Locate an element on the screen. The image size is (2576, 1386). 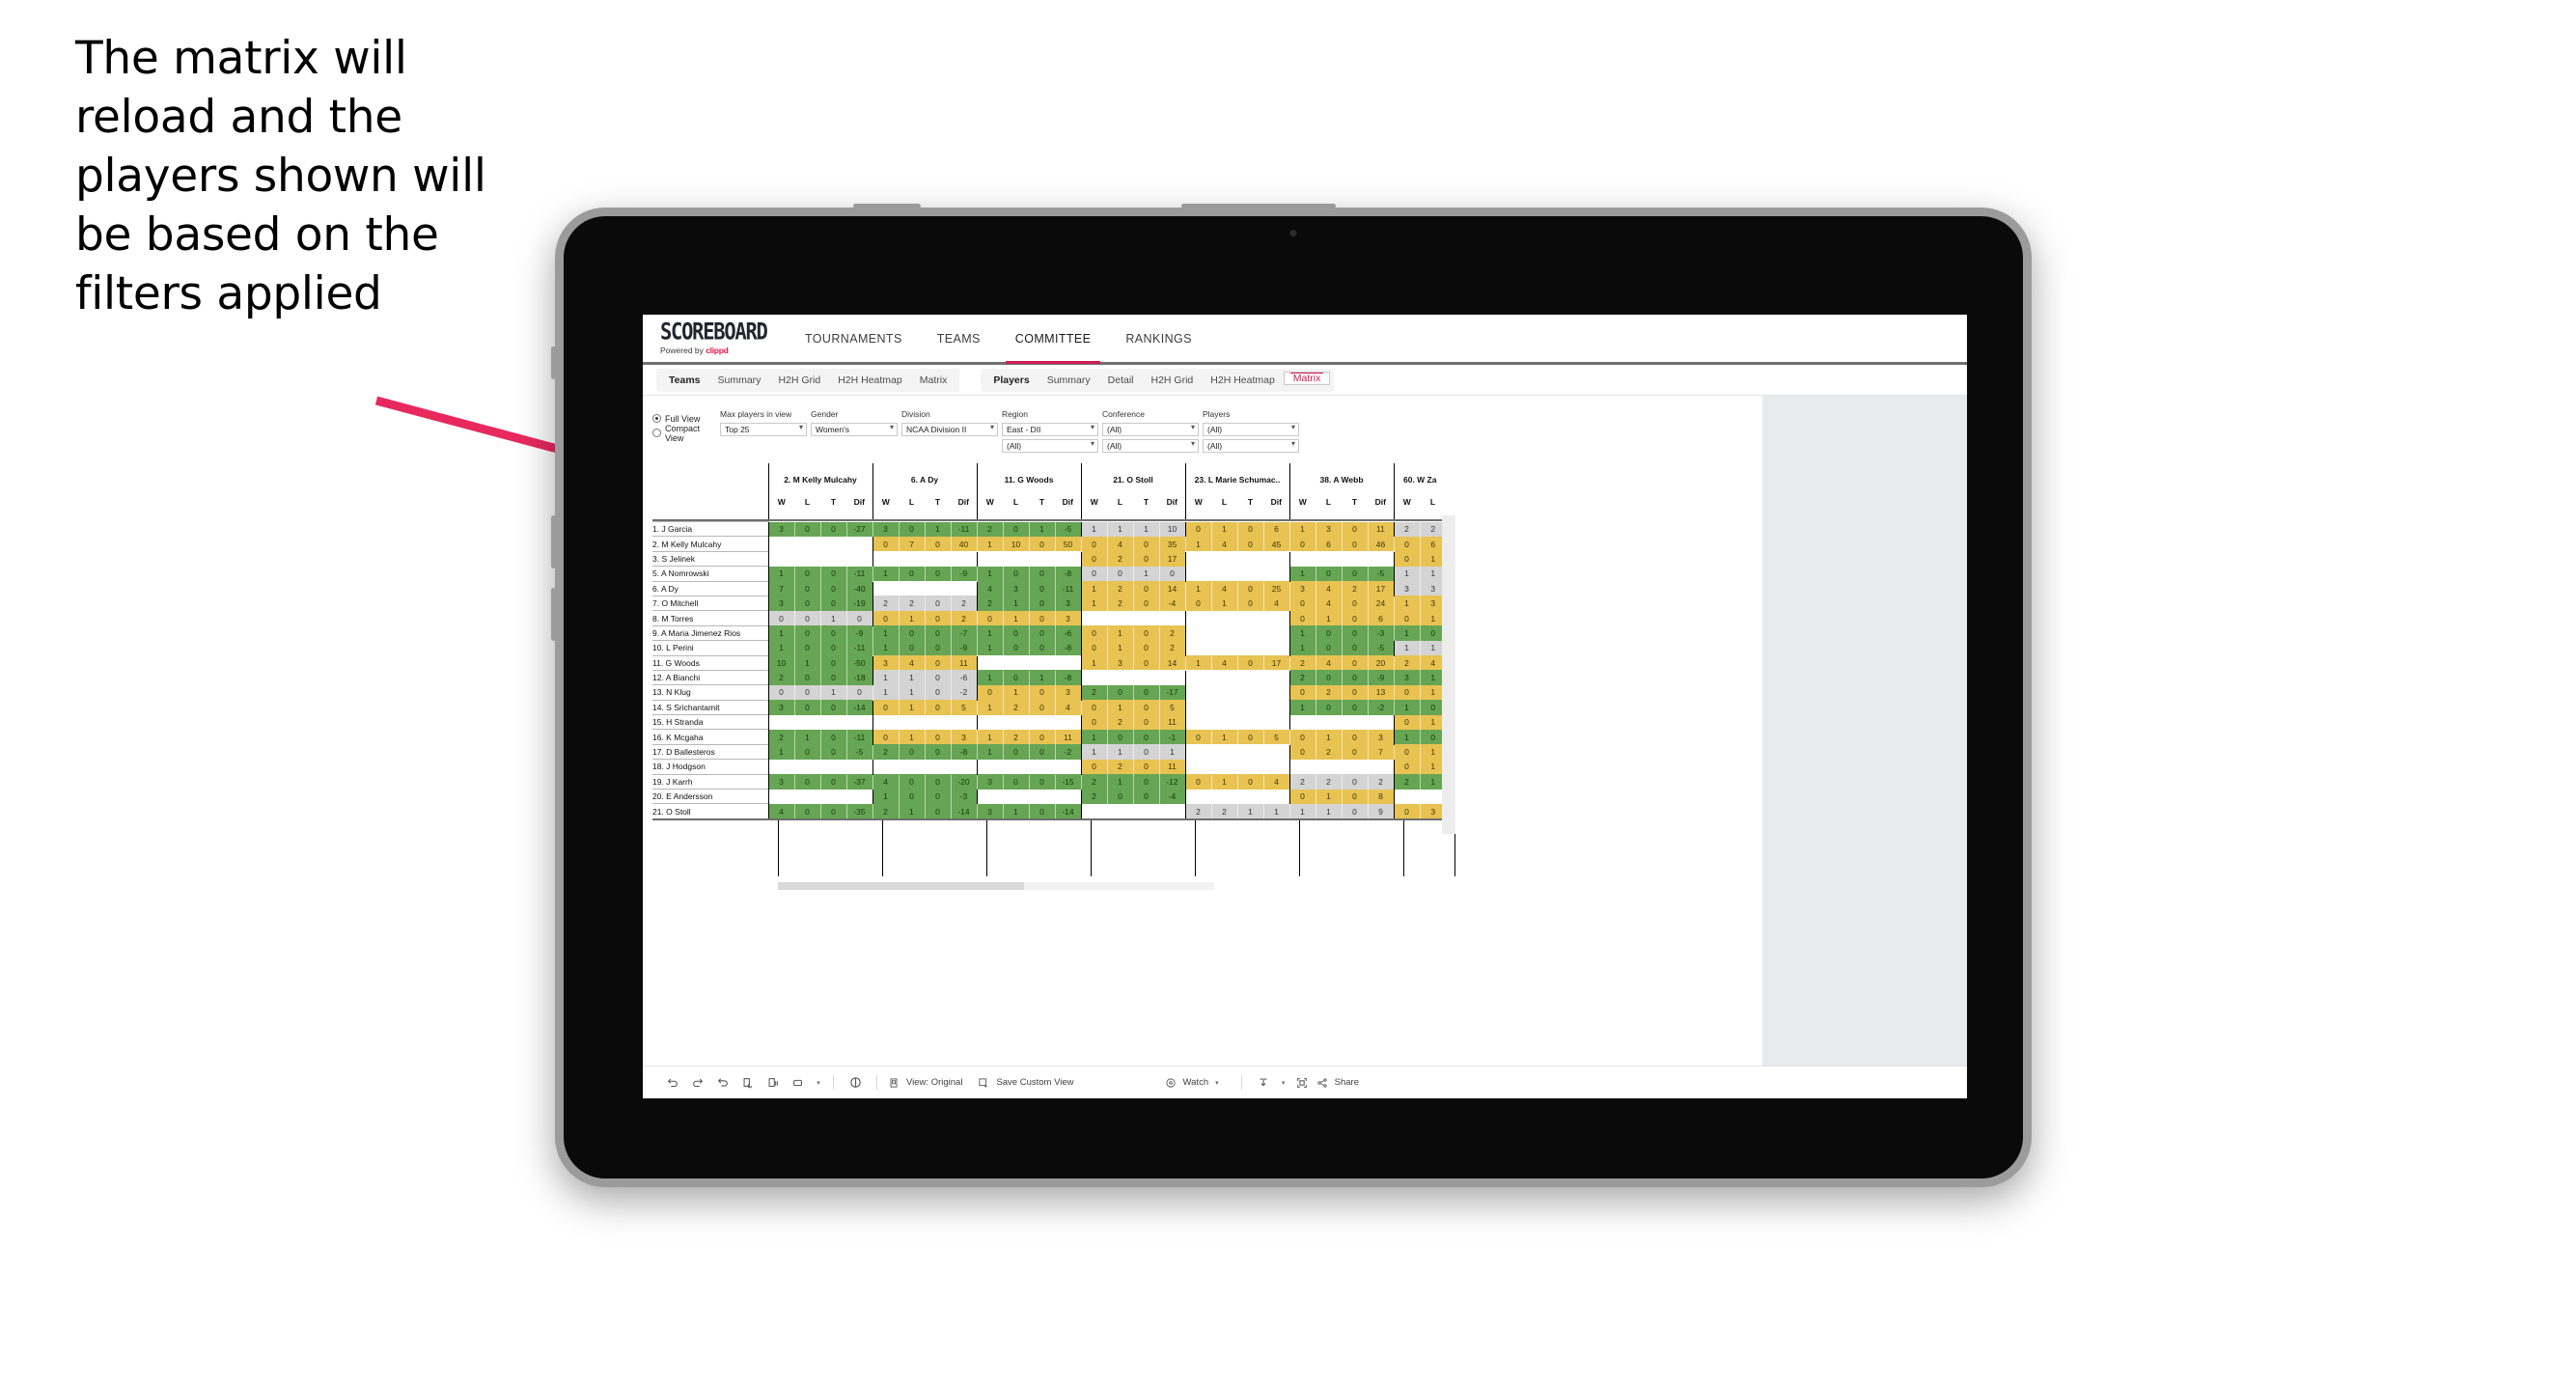
horizontal-scrollbar is located at coordinates (996, 886).